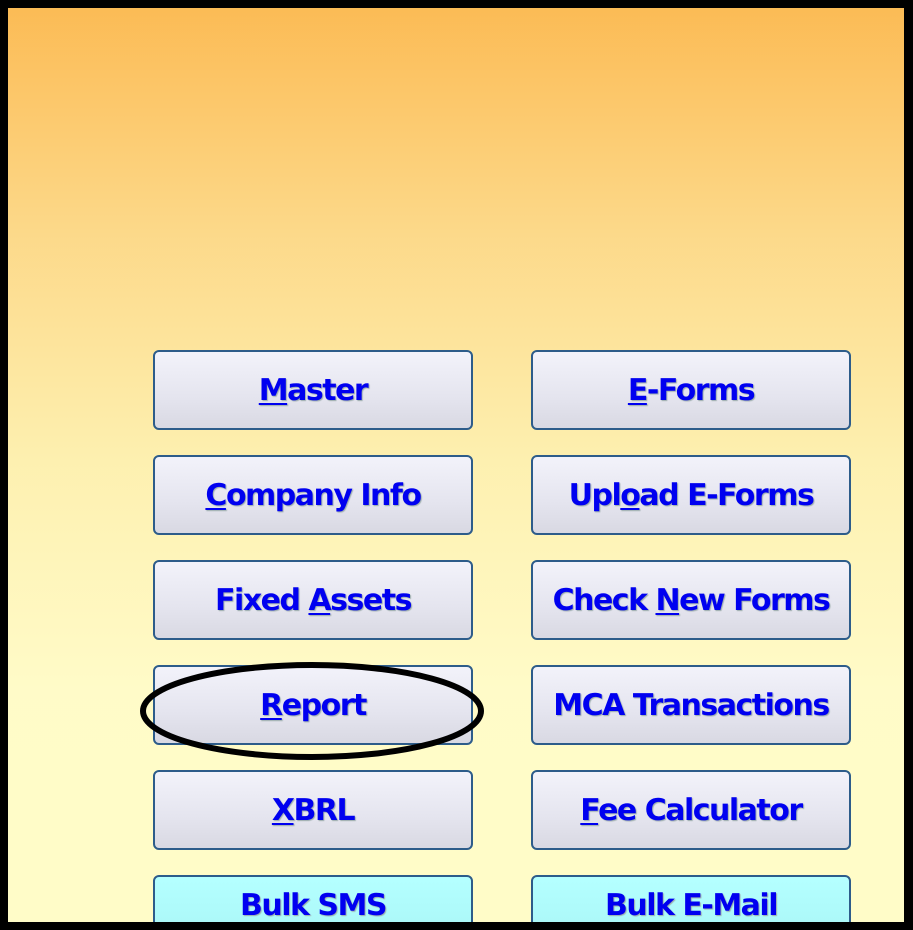 This screenshot has height=930, width=913. I want to click on menu-button: MCA Transactions, so click(691, 705).